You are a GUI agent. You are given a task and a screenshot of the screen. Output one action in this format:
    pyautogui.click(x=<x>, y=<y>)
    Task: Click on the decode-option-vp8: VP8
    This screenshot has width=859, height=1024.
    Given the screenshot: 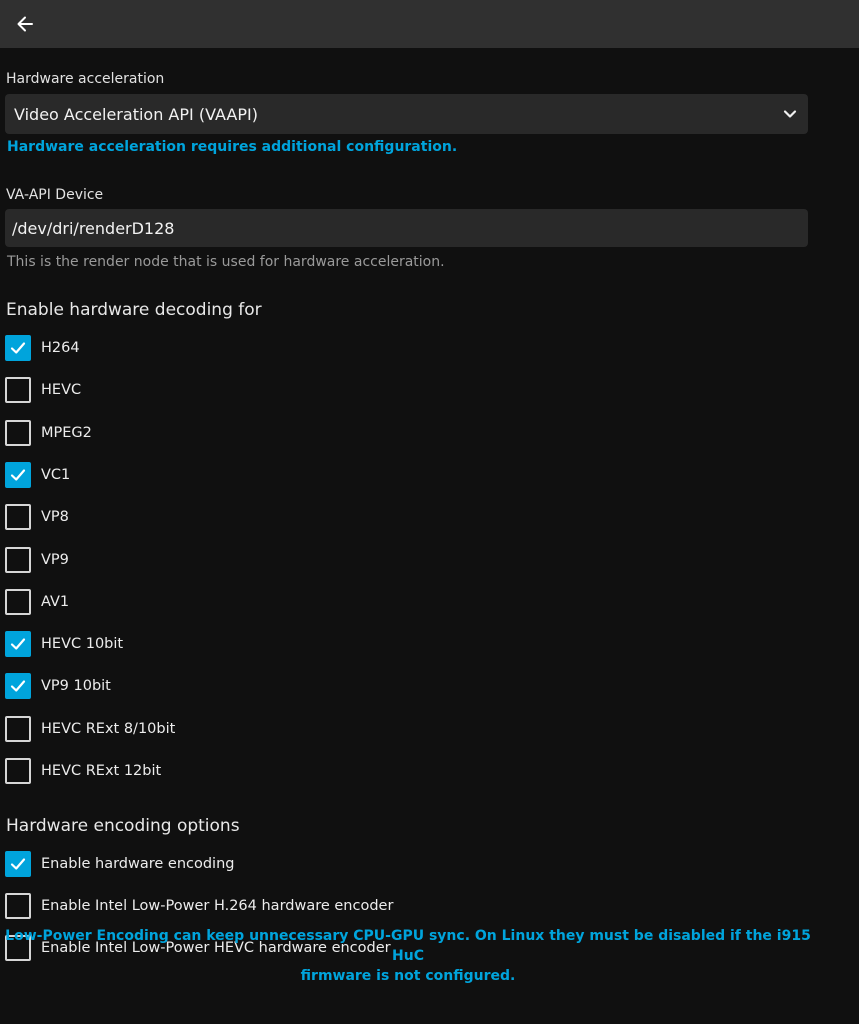 What is the action you would take?
    pyautogui.click(x=37, y=517)
    